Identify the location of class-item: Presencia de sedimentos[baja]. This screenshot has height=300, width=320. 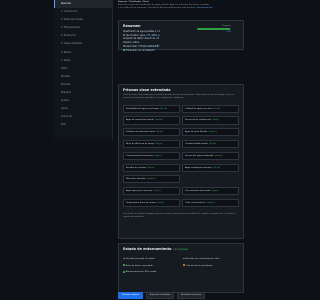
(210, 120).